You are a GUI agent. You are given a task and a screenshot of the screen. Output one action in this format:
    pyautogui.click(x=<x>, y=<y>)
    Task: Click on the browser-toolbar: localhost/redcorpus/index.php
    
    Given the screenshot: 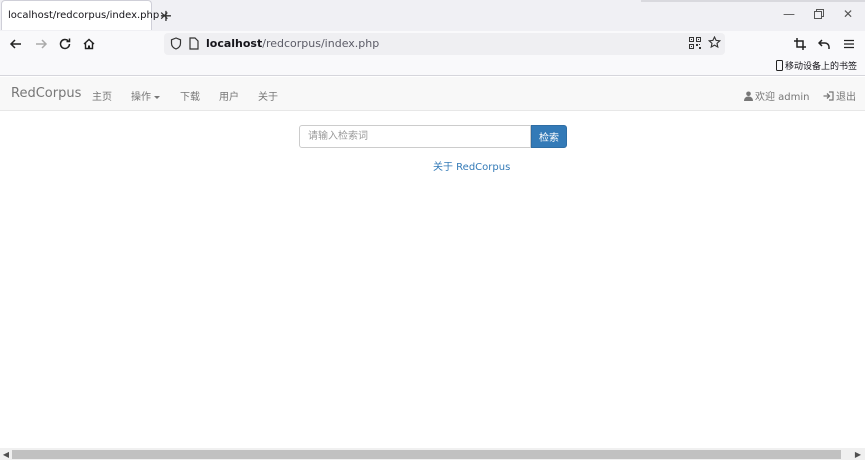 What is the action you would take?
    pyautogui.click(x=432, y=44)
    